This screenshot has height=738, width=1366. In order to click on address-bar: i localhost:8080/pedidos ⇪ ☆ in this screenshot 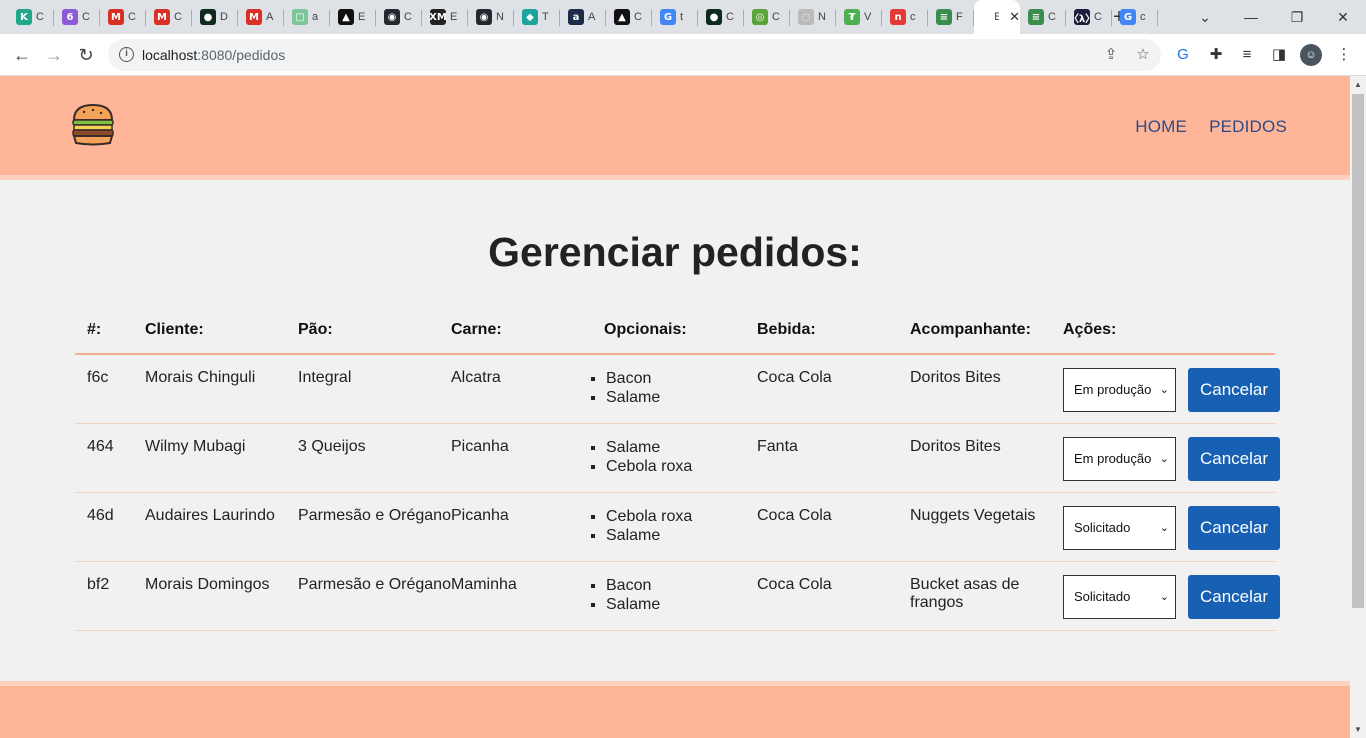, I will do `click(634, 55)`.